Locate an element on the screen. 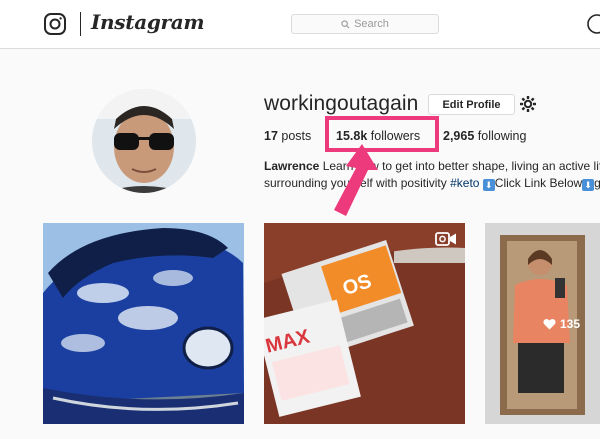  down-arrow-emoji-icon-2: ⬇ is located at coordinates (588, 185).